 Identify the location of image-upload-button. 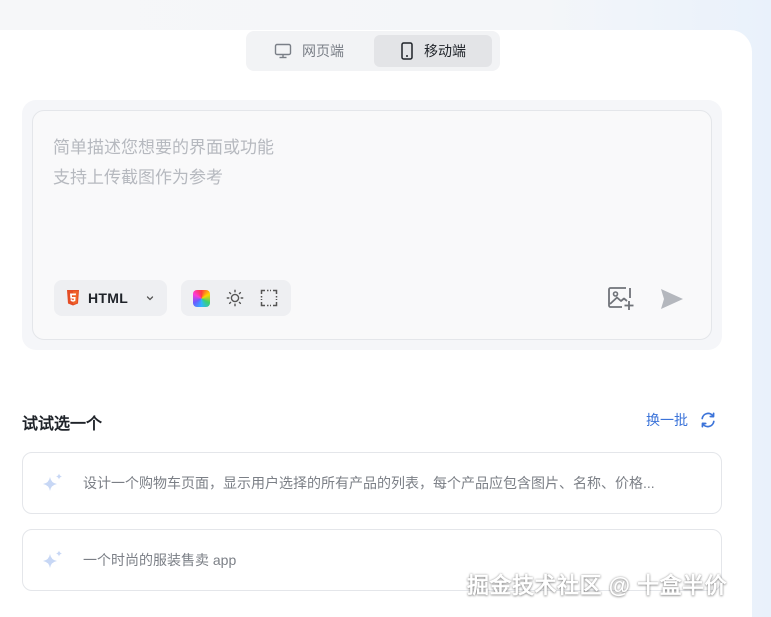
(621, 300).